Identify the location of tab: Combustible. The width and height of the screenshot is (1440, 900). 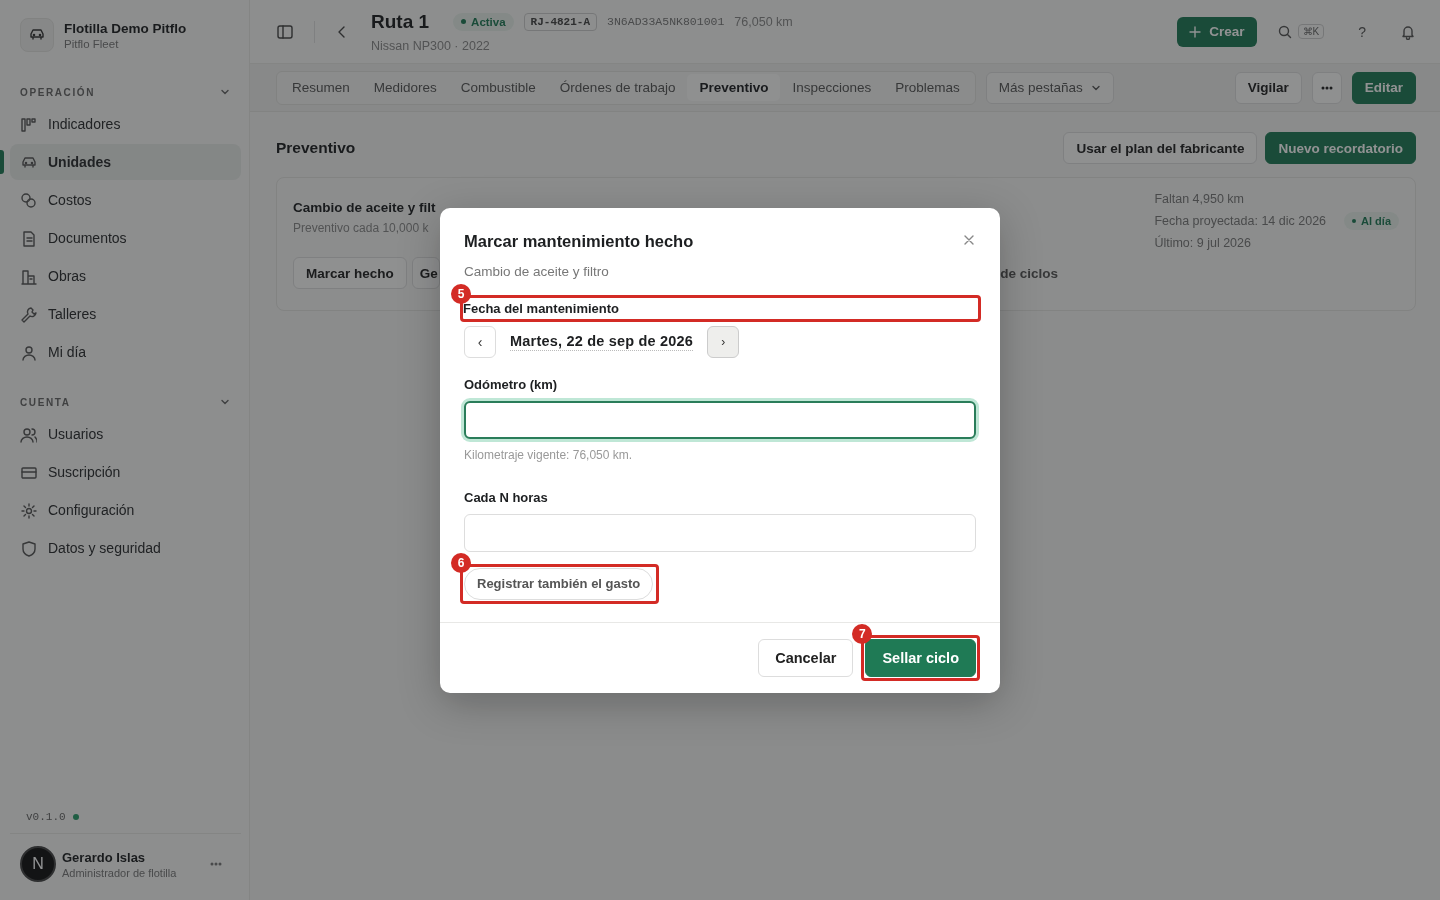
(498, 87).